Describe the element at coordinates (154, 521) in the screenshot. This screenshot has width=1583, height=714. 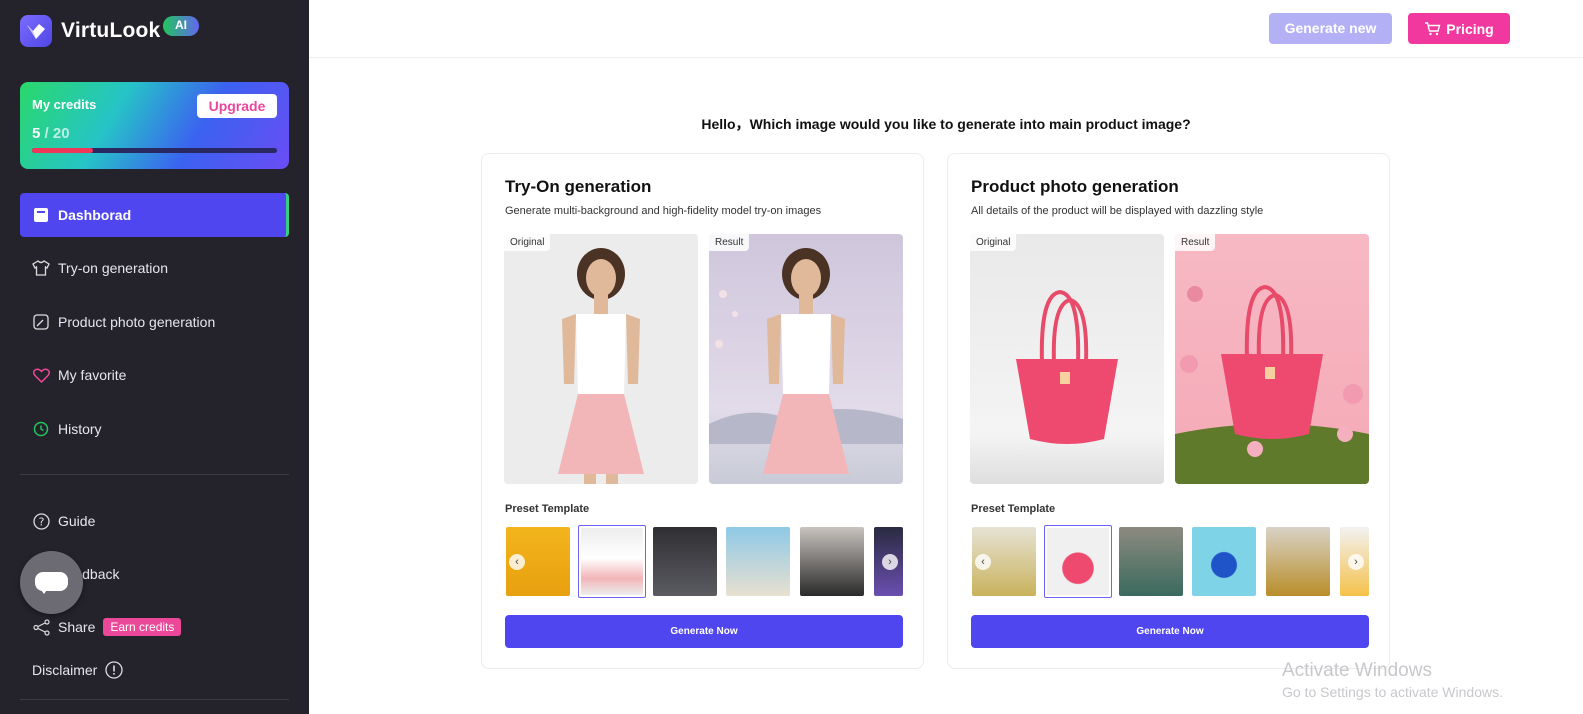
I see `nav-item-guide: ? Guide` at that location.